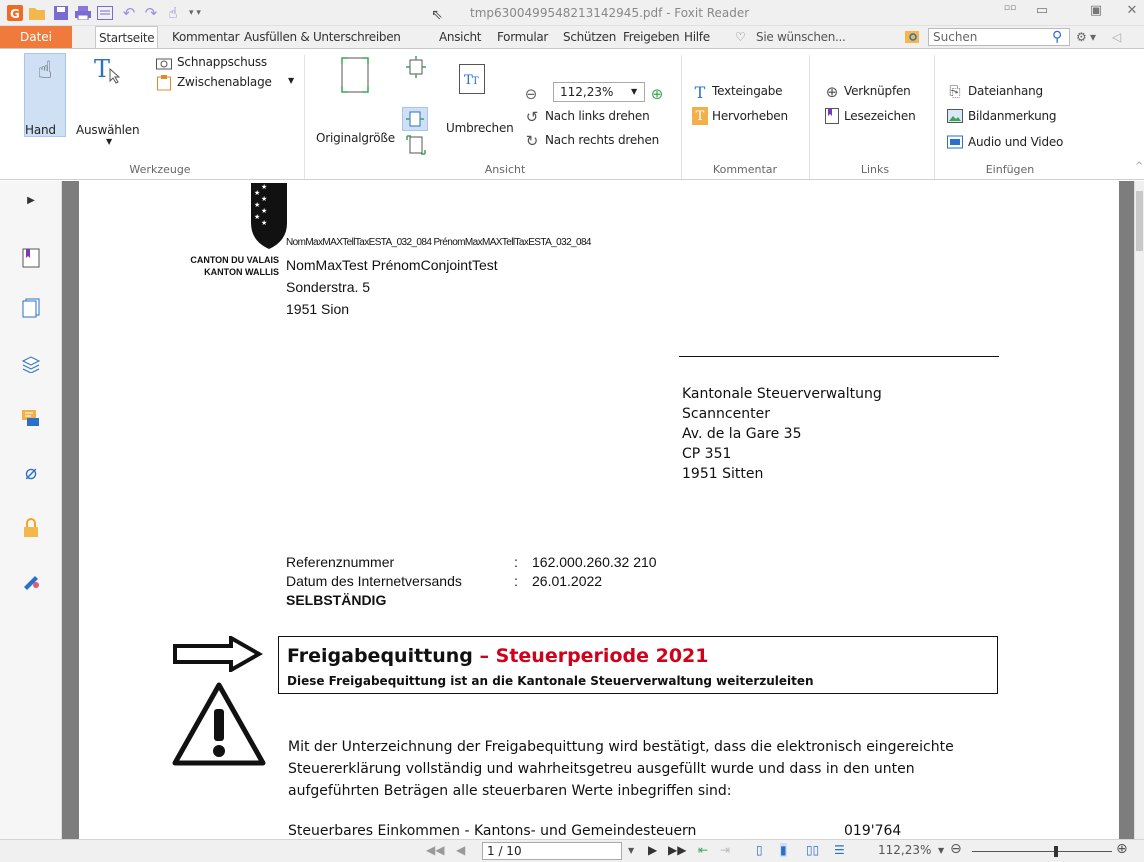 The height and width of the screenshot is (862, 1144). Describe the element at coordinates (839, 356) in the screenshot. I see `address-divider` at that location.